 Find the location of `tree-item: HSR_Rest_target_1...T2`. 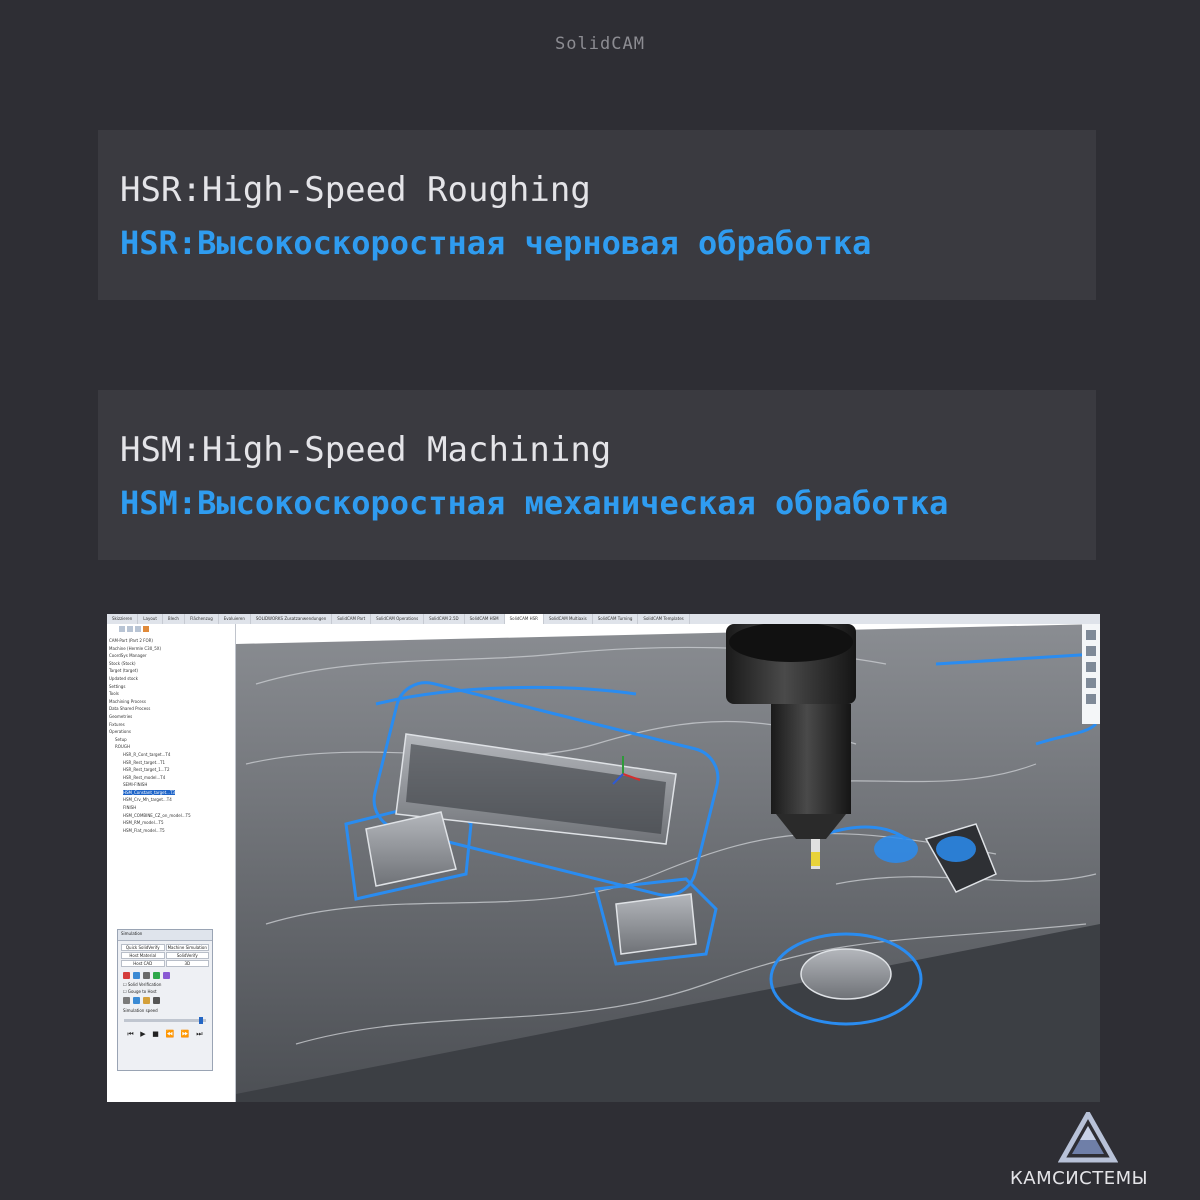

tree-item: HSR_Rest_target_1...T2 is located at coordinates (171, 770).